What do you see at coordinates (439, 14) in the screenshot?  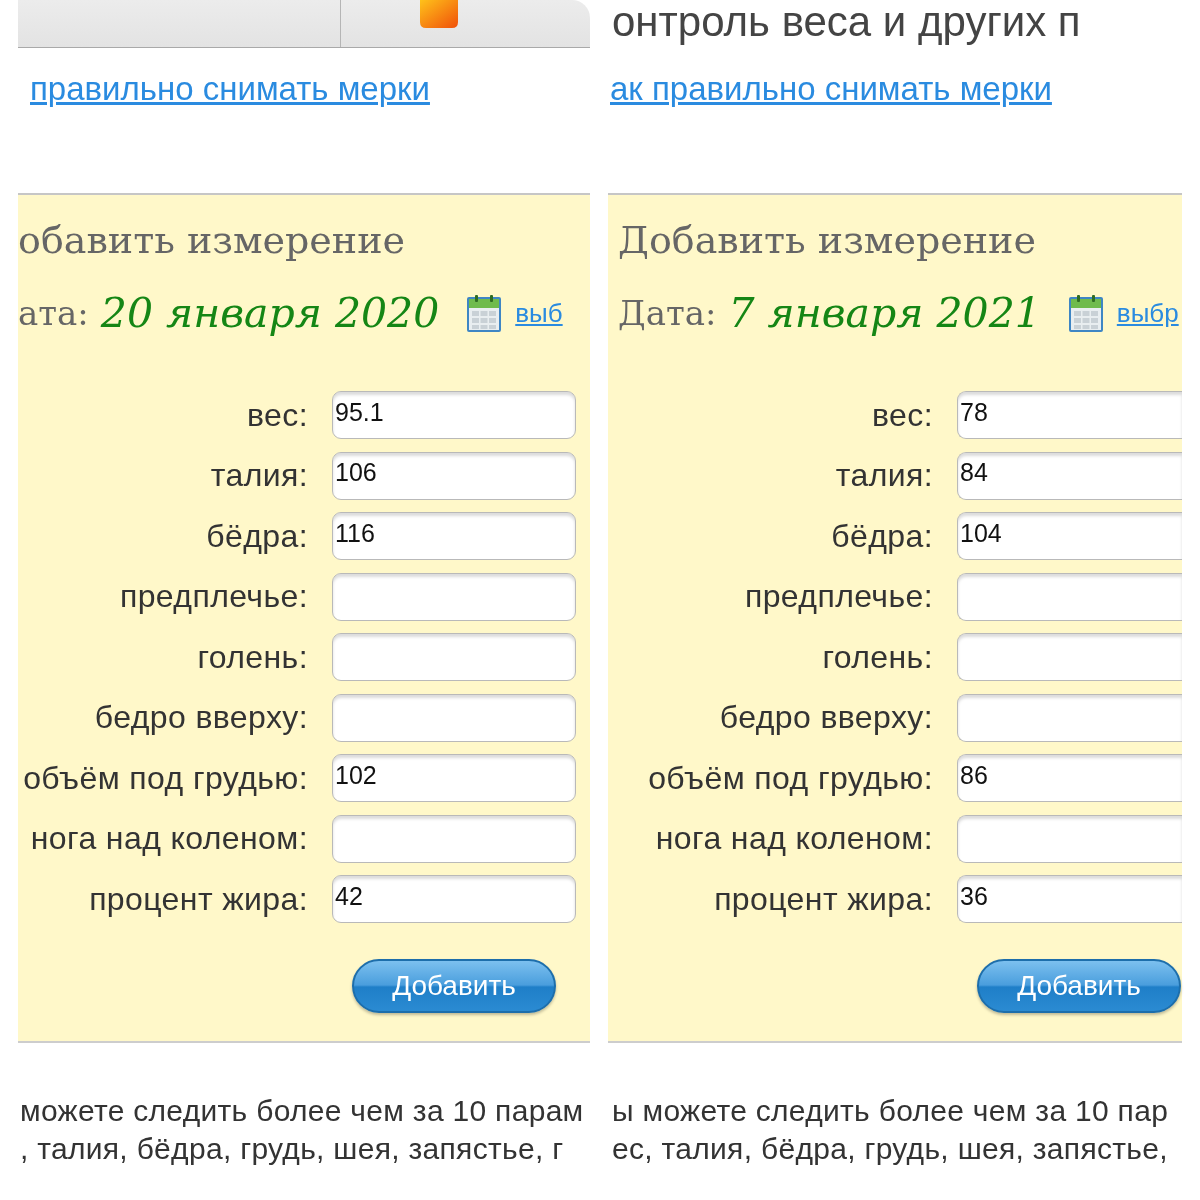 I see `app-icon` at bounding box center [439, 14].